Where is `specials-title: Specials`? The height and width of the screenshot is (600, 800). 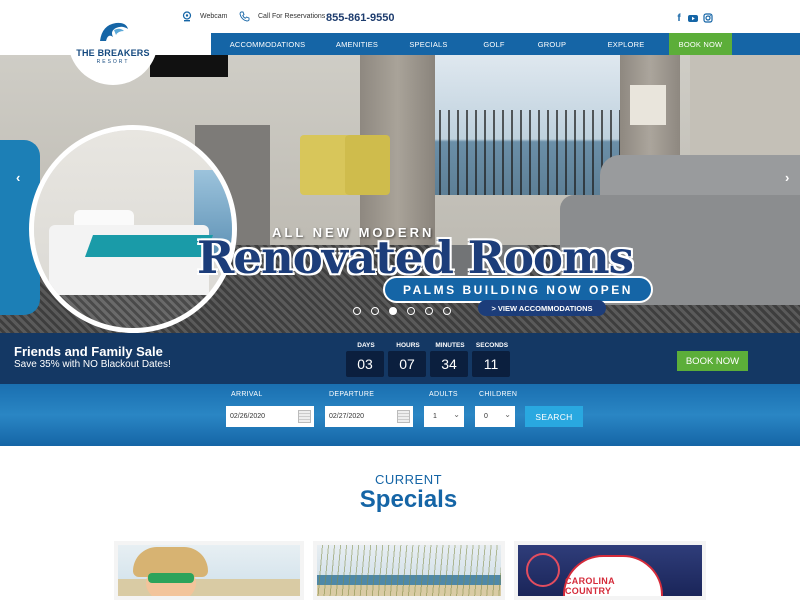
specials-title: Specials is located at coordinates (408, 499).